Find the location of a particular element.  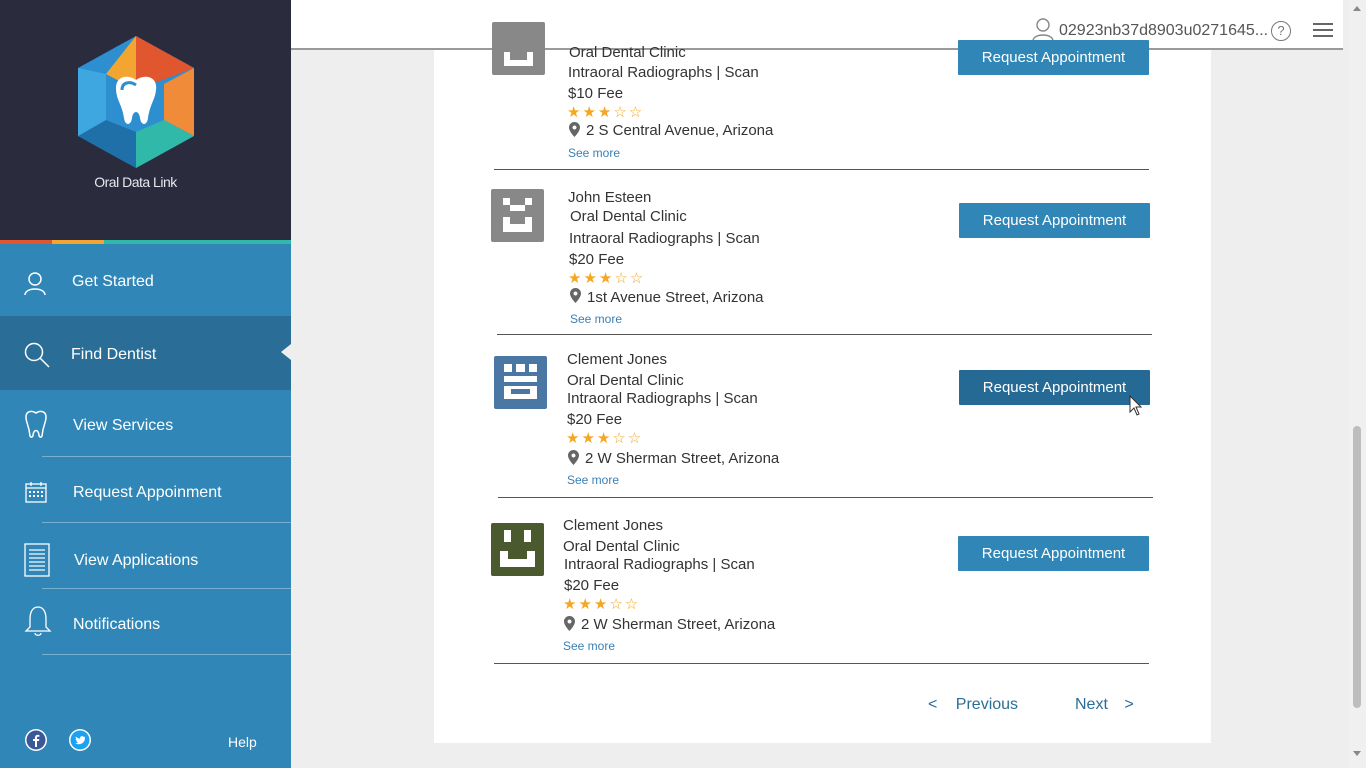

dentist-address: 2 S Central Avenue, Arizona is located at coordinates (680, 130).